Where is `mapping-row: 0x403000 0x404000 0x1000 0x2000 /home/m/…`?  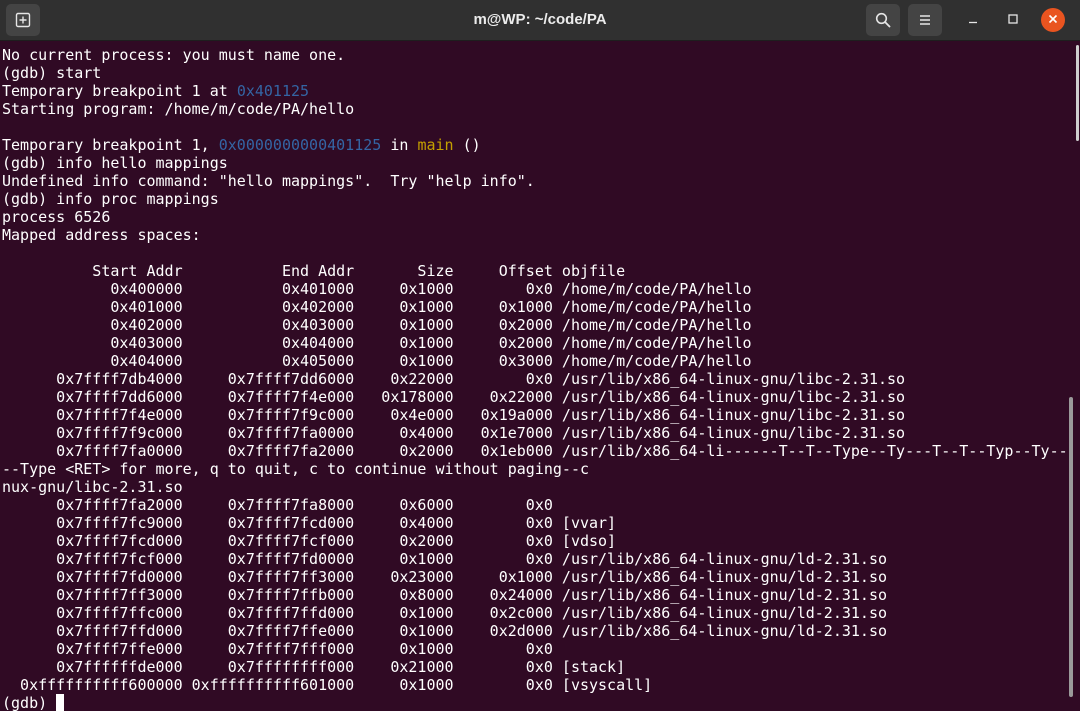
mapping-row: 0x403000 0x404000 0x1000 0x2000 /home/m/… is located at coordinates (377, 343).